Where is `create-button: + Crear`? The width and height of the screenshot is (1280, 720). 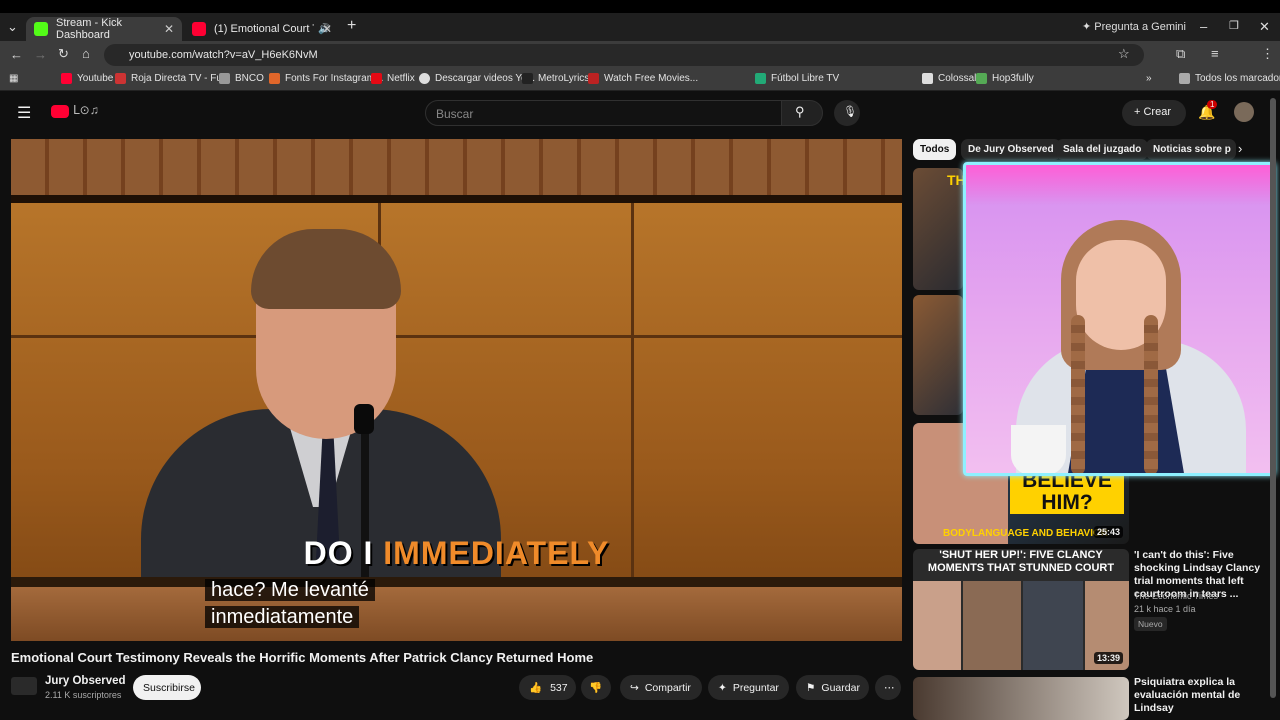 create-button: + Crear is located at coordinates (1154, 113).